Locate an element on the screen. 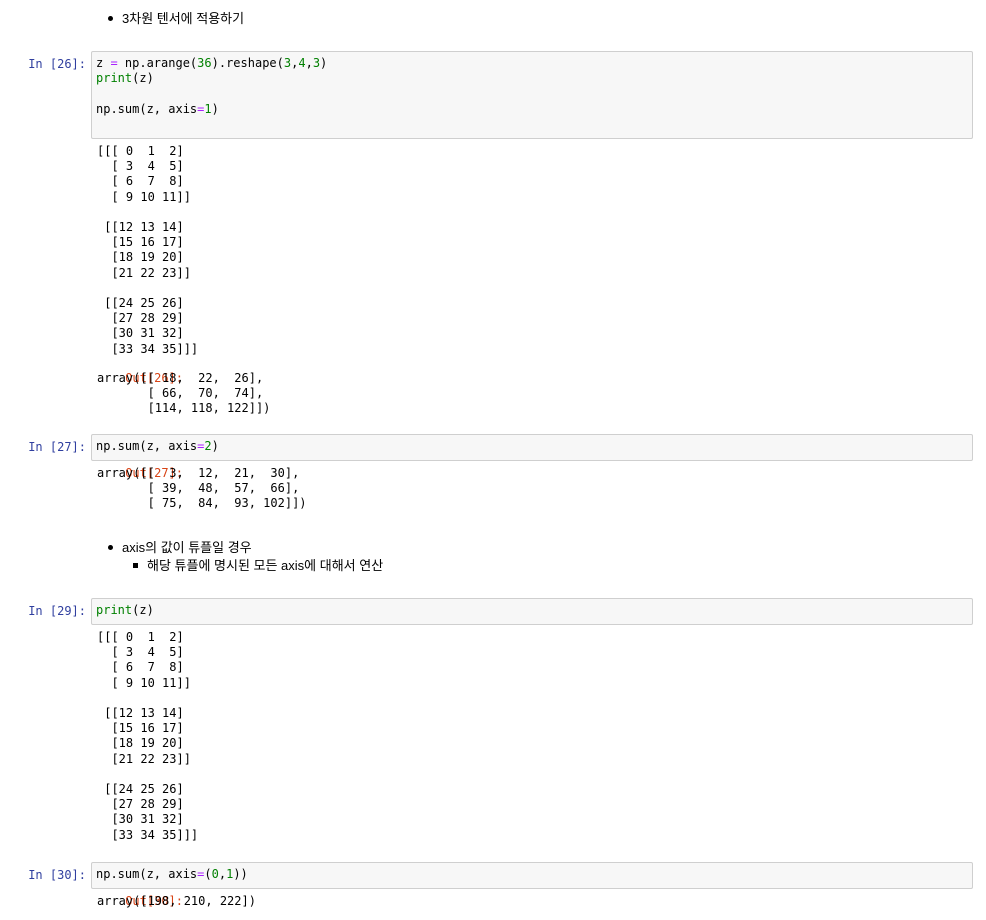 This screenshot has height=920, width=986. sub-bullet-item: 해당 튜플에 명시된 모든 axis에 대해서 연산 is located at coordinates (258, 564).